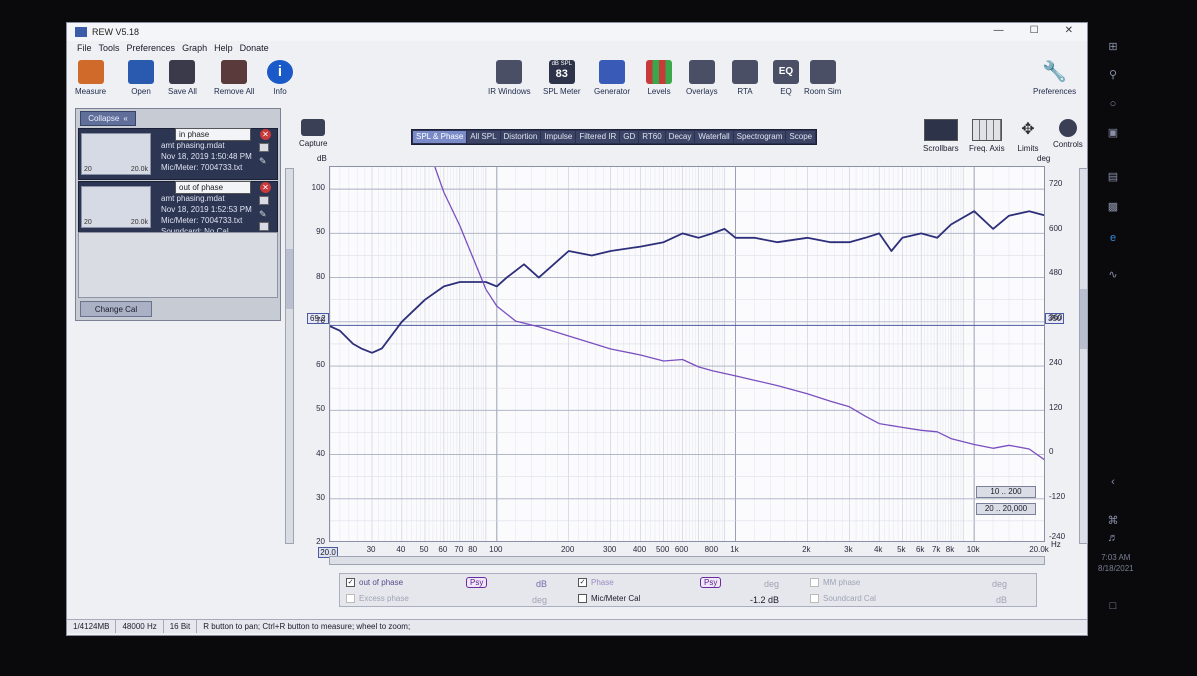  I want to click on legend-excess-row: Excess phase, so click(377, 598).